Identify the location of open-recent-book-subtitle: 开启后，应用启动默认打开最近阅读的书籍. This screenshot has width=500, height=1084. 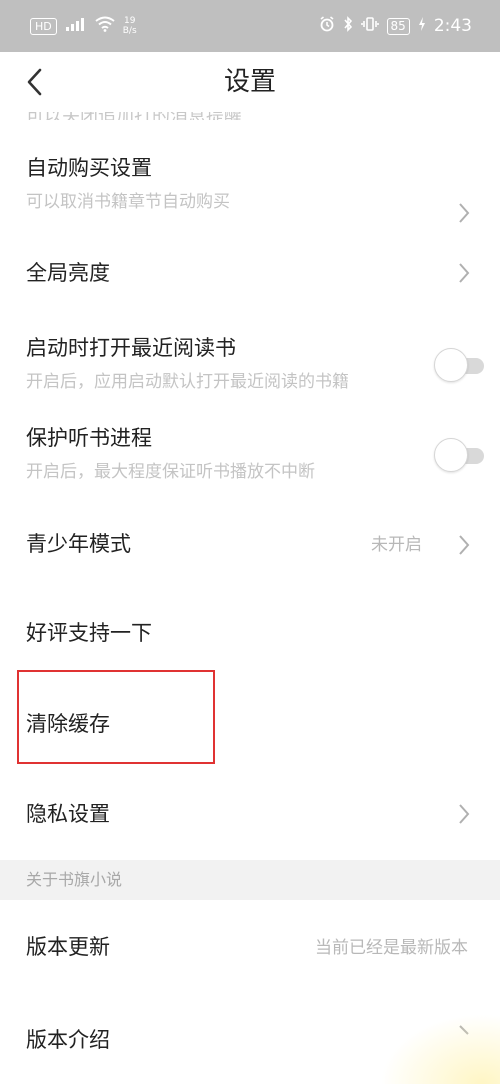
(187, 382).